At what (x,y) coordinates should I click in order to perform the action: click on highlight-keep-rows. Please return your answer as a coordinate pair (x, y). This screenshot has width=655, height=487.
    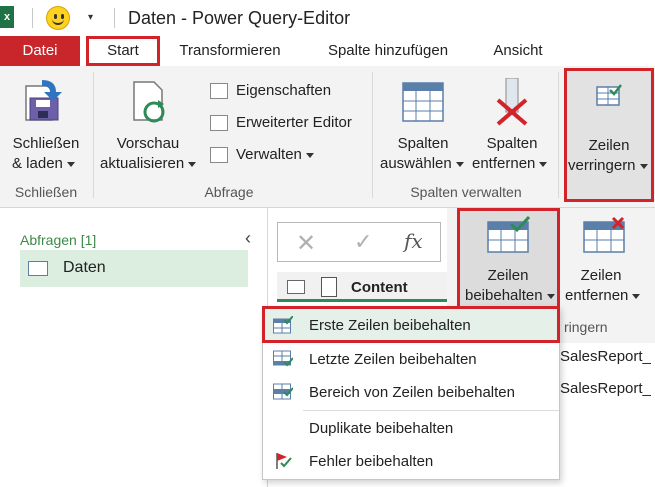
    Looking at the image, I should click on (508, 260).